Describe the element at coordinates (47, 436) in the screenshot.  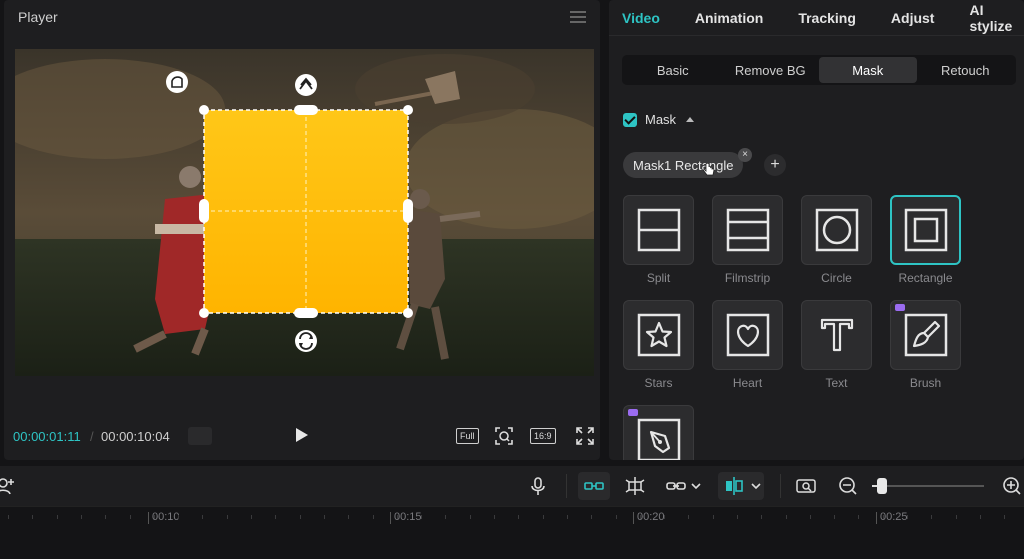
I see `current-time: 00:00:01:11` at that location.